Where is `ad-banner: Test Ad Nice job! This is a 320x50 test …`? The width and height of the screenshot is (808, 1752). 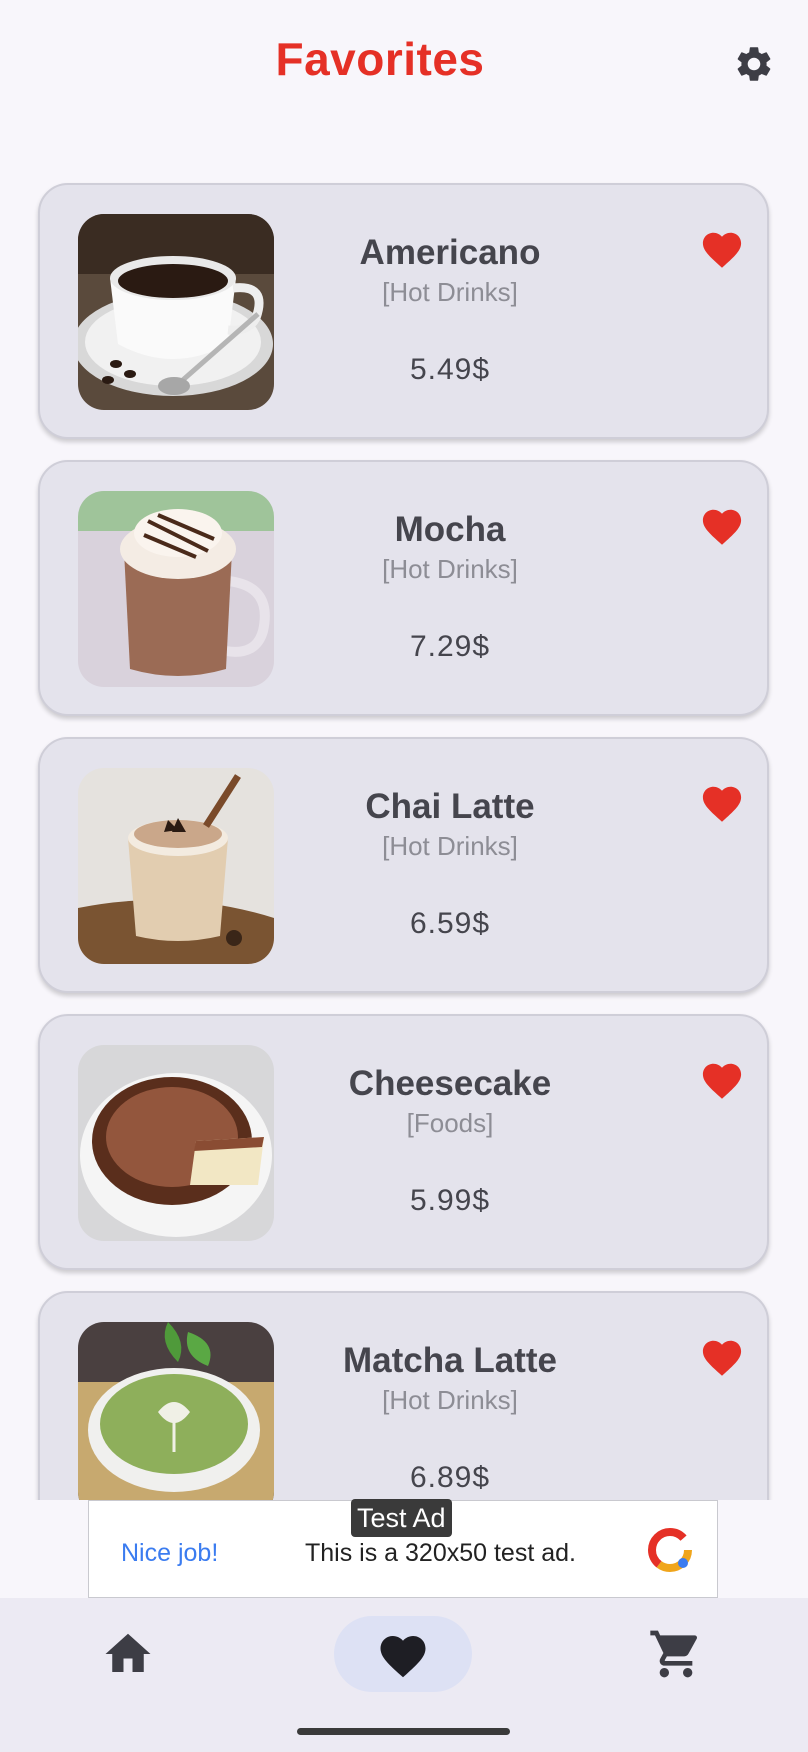
ad-banner: Test Ad Nice job! This is a 320x50 test … is located at coordinates (403, 1548).